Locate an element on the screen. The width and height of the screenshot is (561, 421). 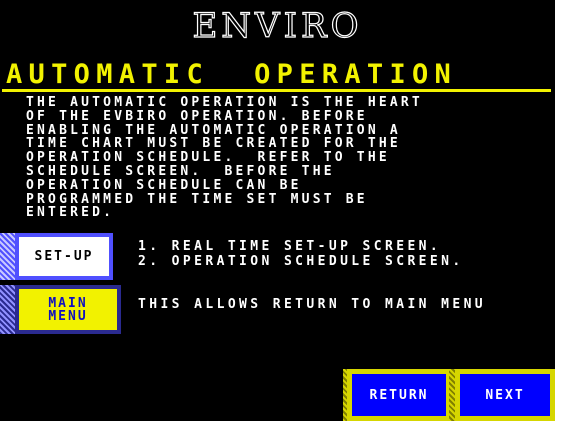
description-line: ENTERED. is located at coordinates (70, 213).